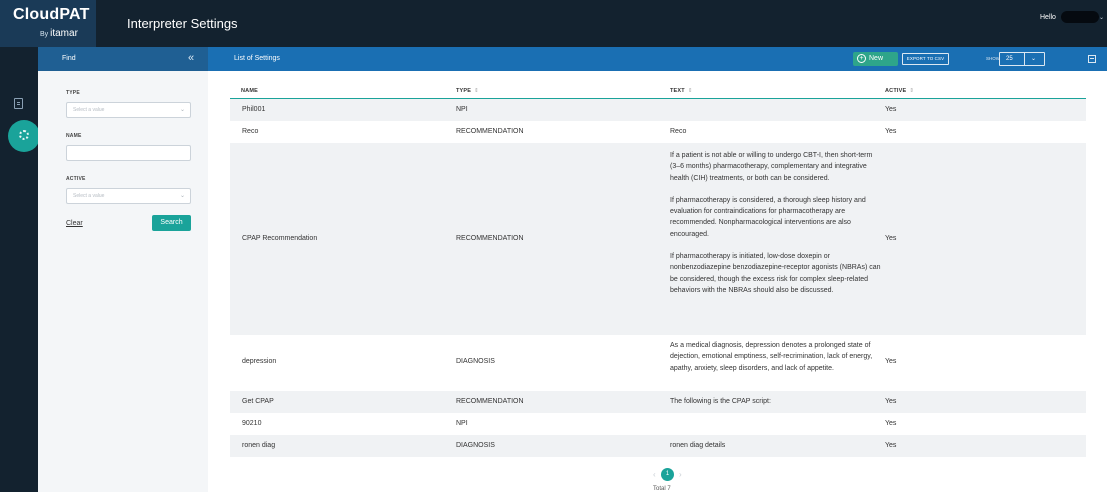 This screenshot has height=492, width=1107. Describe the element at coordinates (896, 91) in the screenshot. I see `header-active-label: ACTIVE` at that location.